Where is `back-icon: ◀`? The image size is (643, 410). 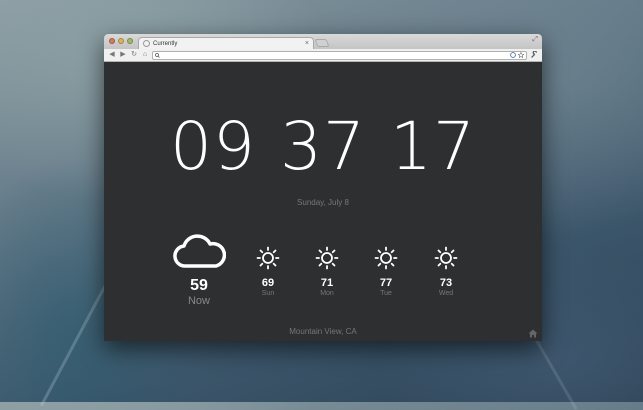 back-icon: ◀ is located at coordinates (112, 55).